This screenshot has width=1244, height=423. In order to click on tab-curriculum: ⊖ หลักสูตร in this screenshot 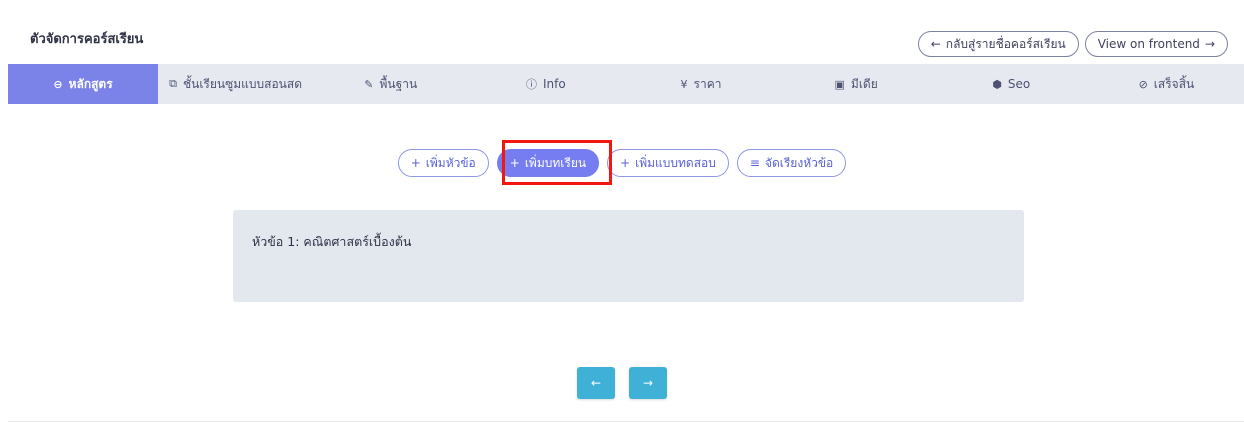, I will do `click(83, 84)`.